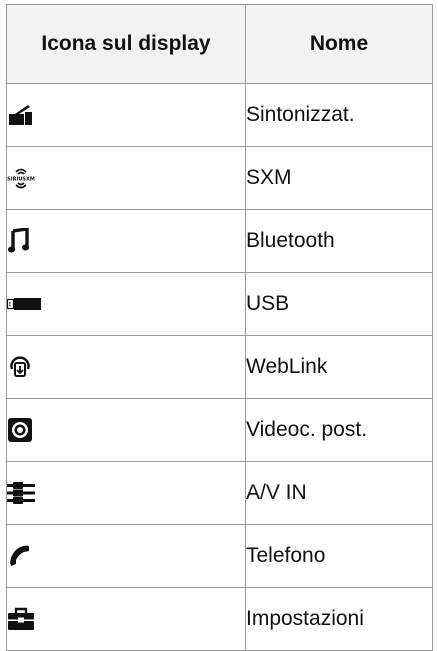 This screenshot has height=651, width=438. I want to click on table-row: A/V IN, so click(219, 493).